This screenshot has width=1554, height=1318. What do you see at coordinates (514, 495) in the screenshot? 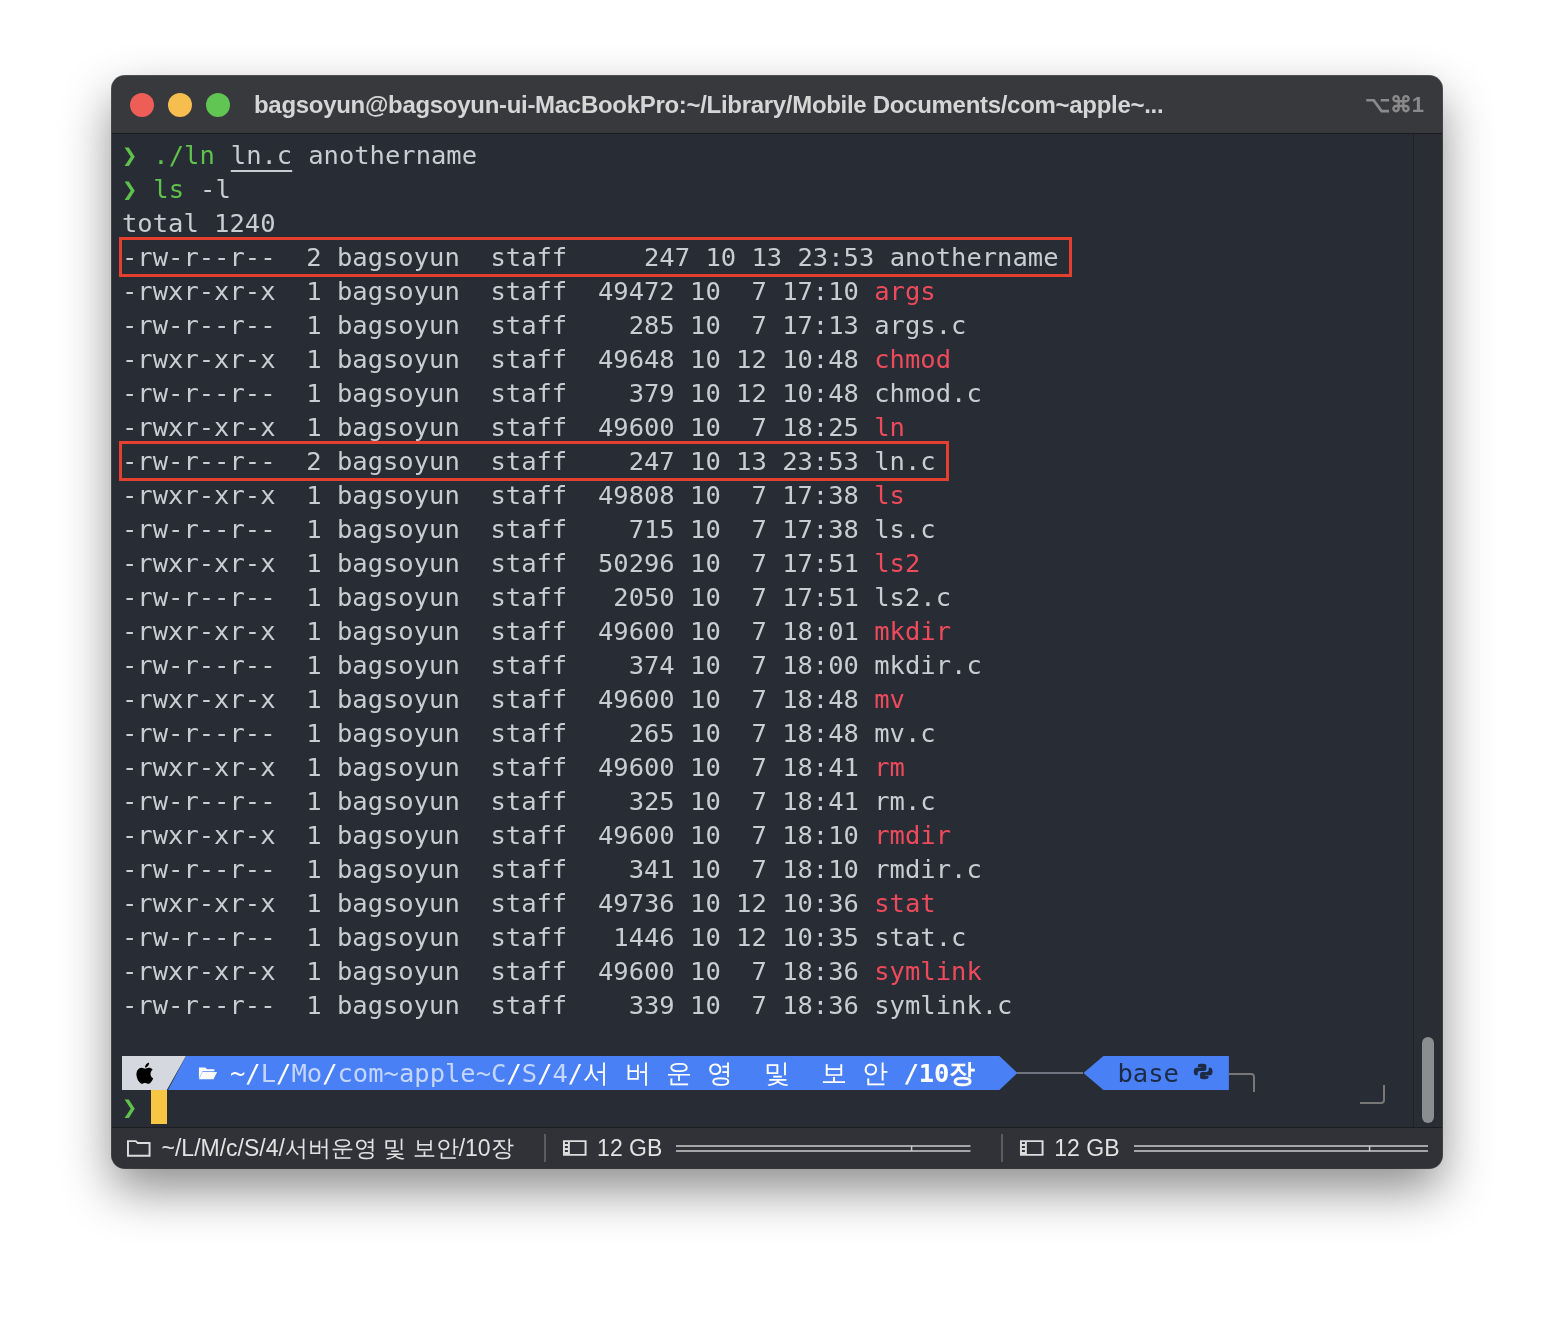
I see `listing-line: -rwxr-xr-x 1 bagsoyun staff 49808 10 7 17:38 ls` at bounding box center [514, 495].